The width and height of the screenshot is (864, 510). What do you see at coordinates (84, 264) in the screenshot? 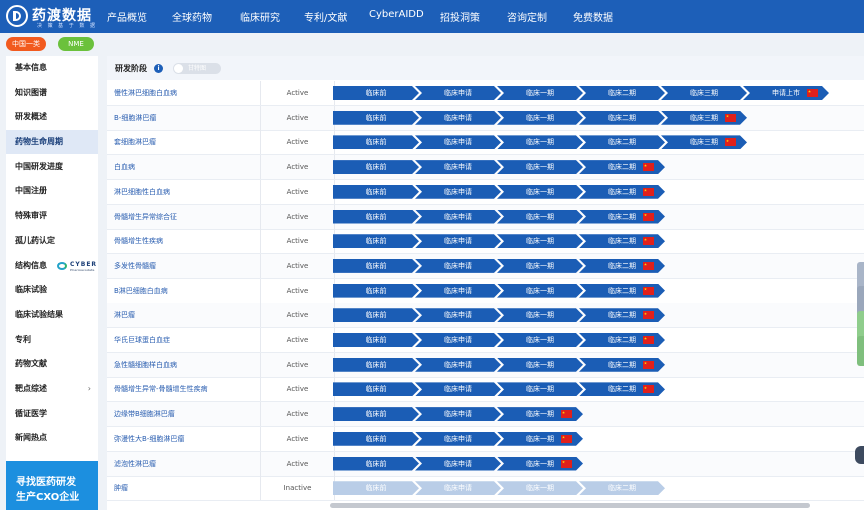
I see `cyber-logo-brand: CYBER` at bounding box center [84, 264].